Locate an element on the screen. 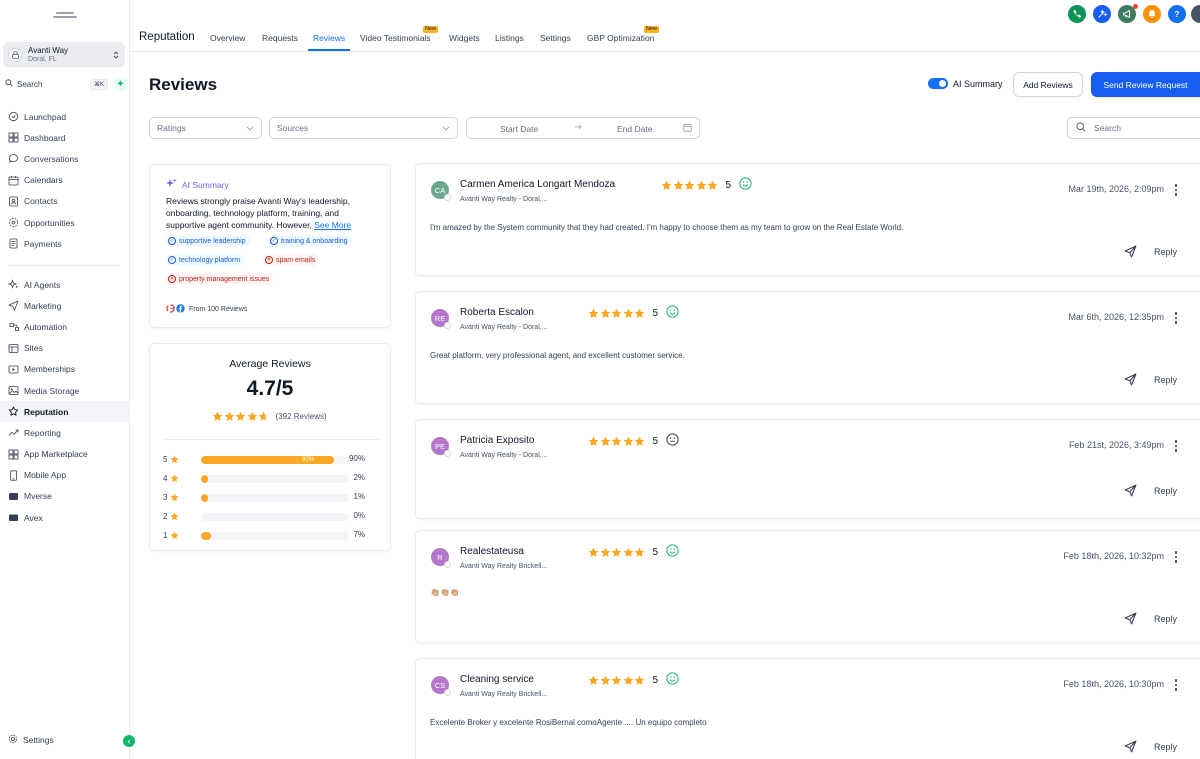 The width and height of the screenshot is (1200, 759). contacts-icon is located at coordinates (13, 201).